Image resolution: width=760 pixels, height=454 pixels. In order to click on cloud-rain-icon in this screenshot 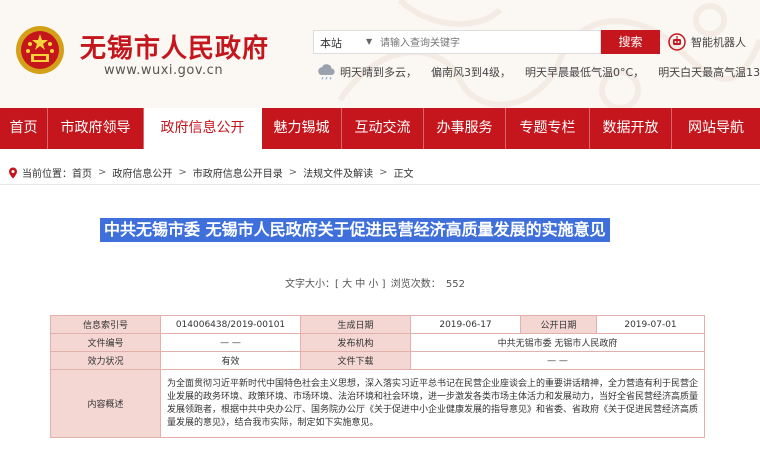, I will do `click(326, 72)`.